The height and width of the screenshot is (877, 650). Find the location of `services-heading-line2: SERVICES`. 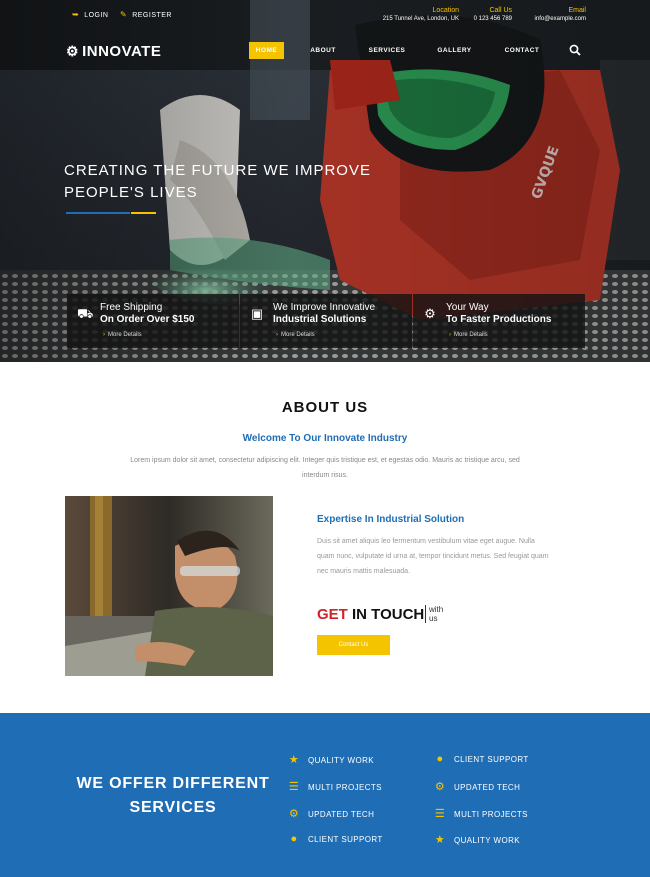

services-heading-line2: SERVICES is located at coordinates (173, 807).